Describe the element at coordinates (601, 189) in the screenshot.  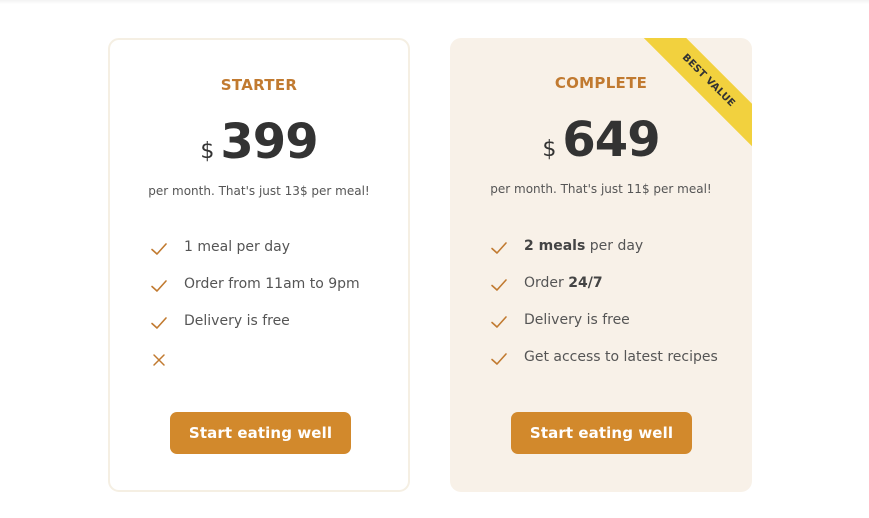
I see `price-note: per month. That's just 11$ per meal!` at that location.